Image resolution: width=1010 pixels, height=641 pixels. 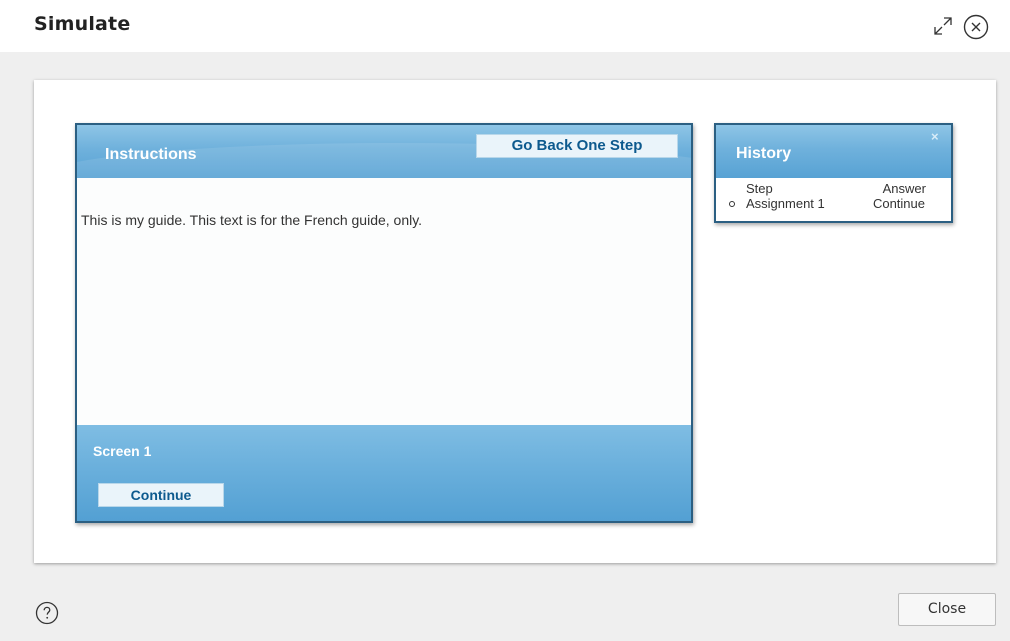 I want to click on continue-button: Continue, so click(x=161, y=495).